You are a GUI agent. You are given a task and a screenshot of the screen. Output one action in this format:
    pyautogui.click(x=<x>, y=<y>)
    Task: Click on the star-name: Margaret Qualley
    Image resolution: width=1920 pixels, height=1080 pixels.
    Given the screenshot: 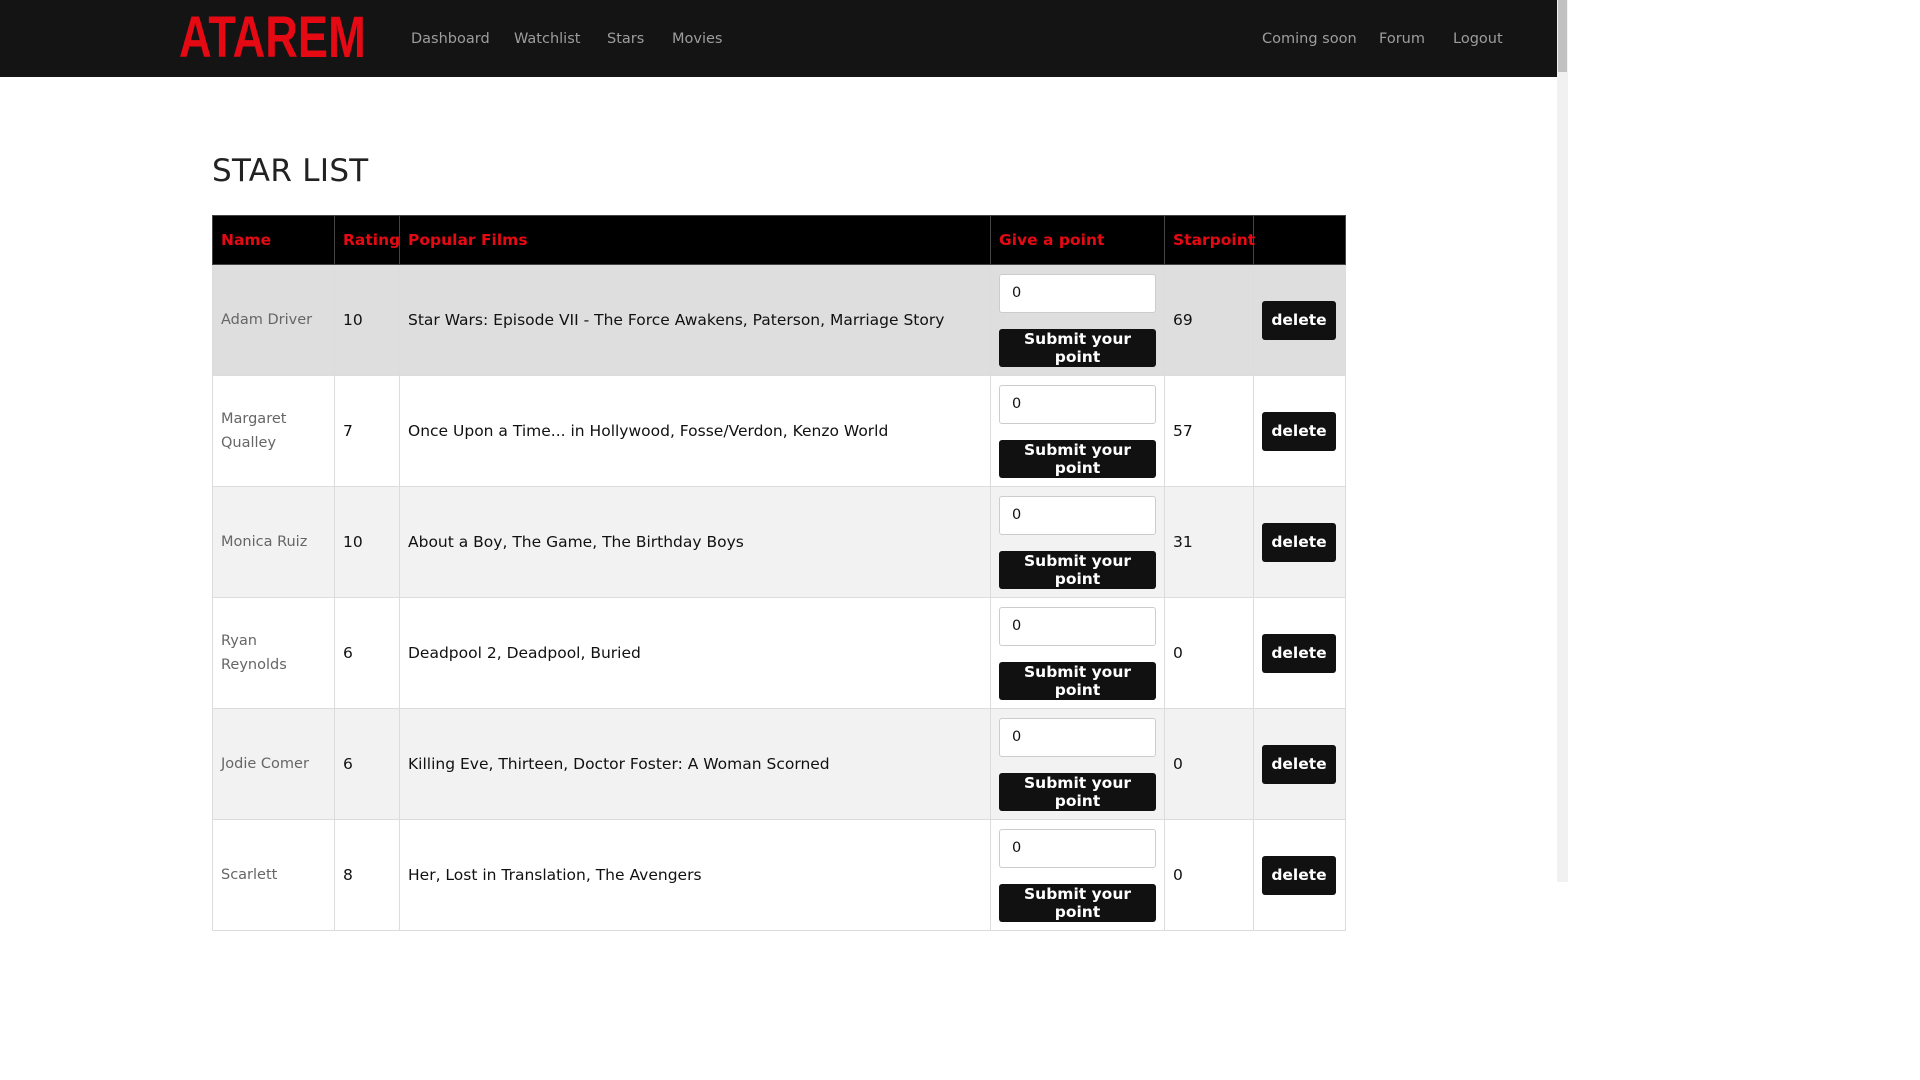 What is the action you would take?
    pyautogui.click(x=273, y=431)
    